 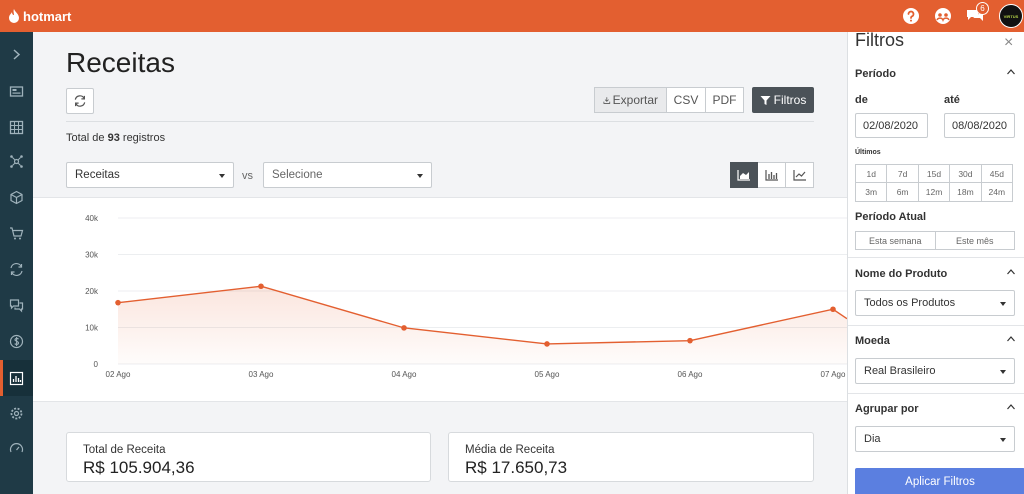 I want to click on date-to-input: 08/08/2020, so click(x=979, y=125).